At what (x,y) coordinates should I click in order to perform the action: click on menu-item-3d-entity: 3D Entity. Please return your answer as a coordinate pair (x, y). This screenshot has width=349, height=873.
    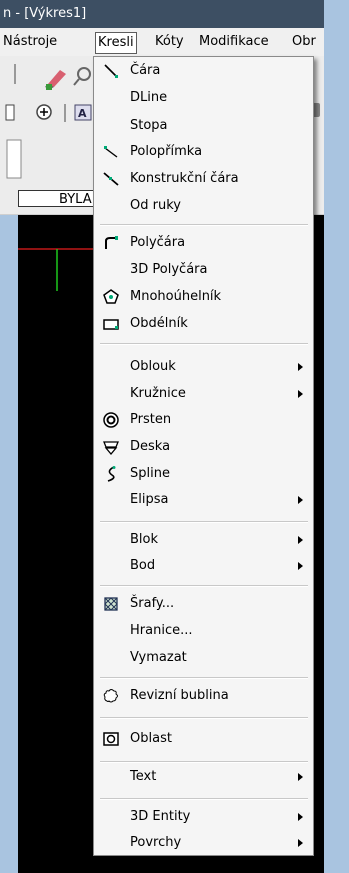
    Looking at the image, I should click on (203, 817).